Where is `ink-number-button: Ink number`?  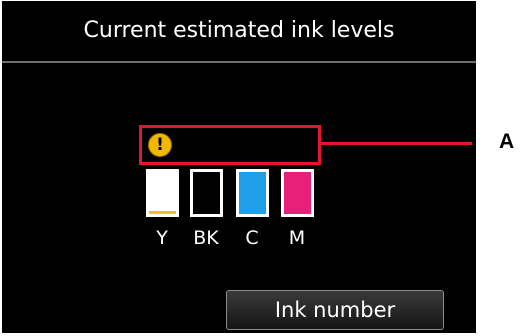 ink-number-button: Ink number is located at coordinates (335, 310).